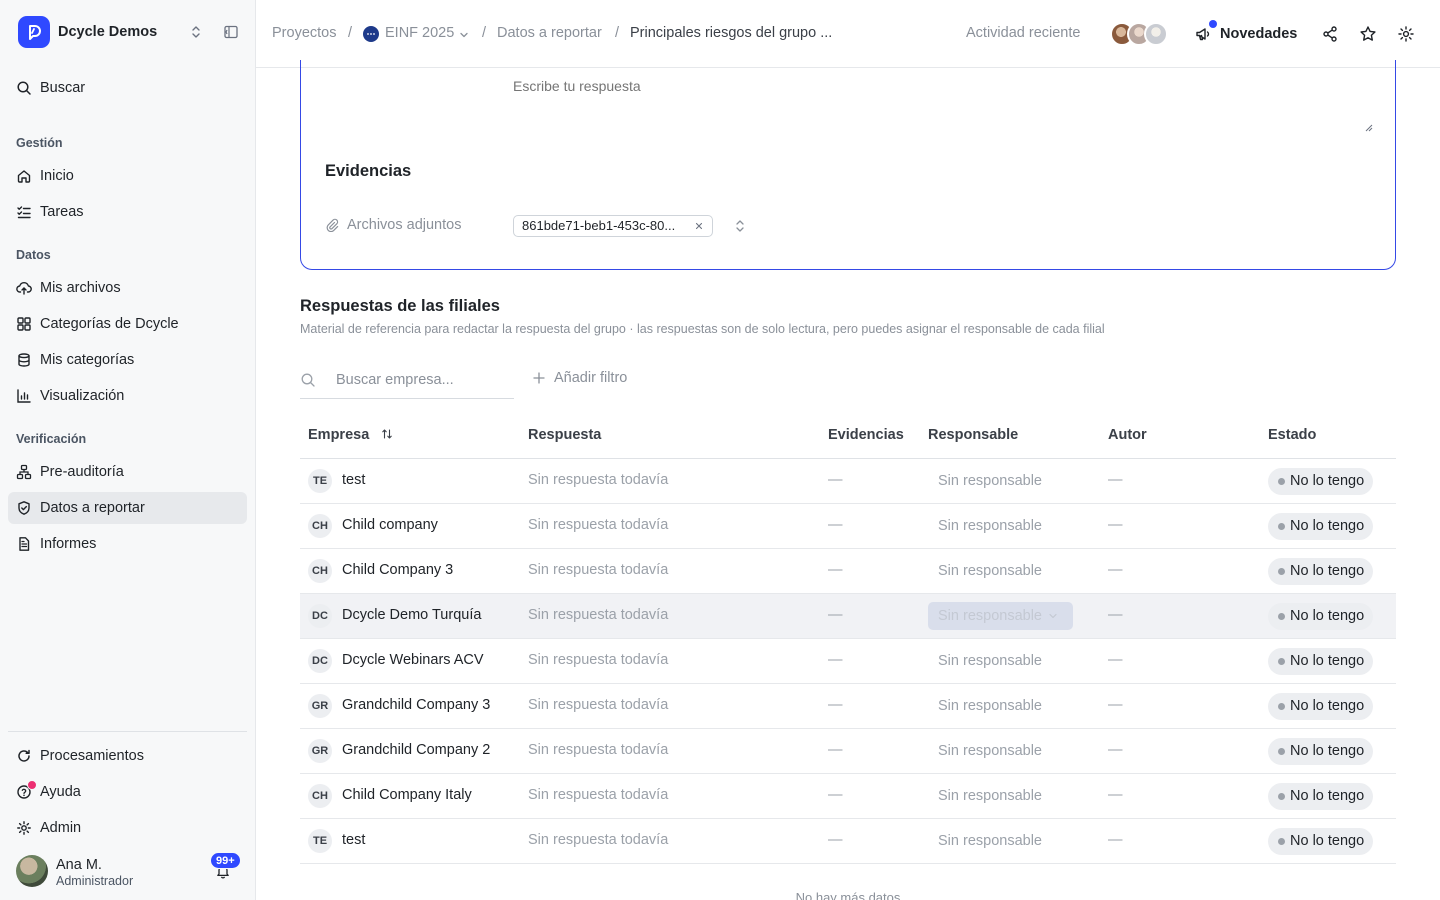 This screenshot has height=900, width=1440. I want to click on column-header-responsable: Responsable, so click(973, 435).